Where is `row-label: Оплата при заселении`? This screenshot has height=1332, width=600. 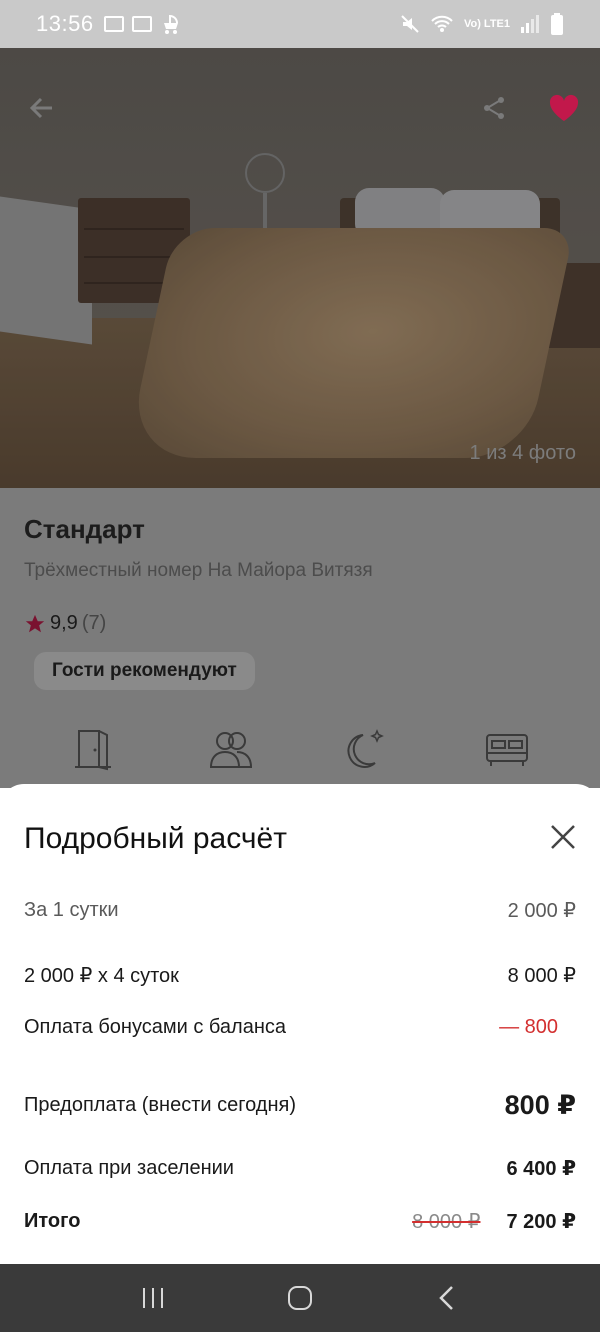
row-label: Оплата при заселении is located at coordinates (129, 1168).